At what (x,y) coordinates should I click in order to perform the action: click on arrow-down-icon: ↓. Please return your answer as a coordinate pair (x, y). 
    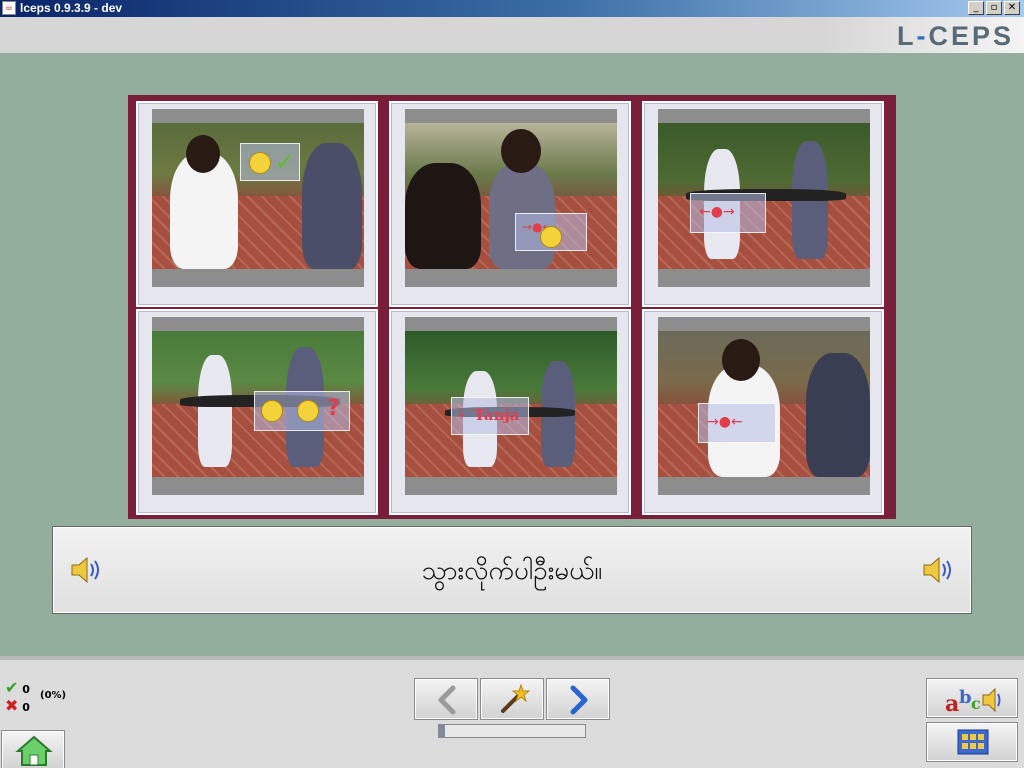
    Looking at the image, I should click on (461, 413).